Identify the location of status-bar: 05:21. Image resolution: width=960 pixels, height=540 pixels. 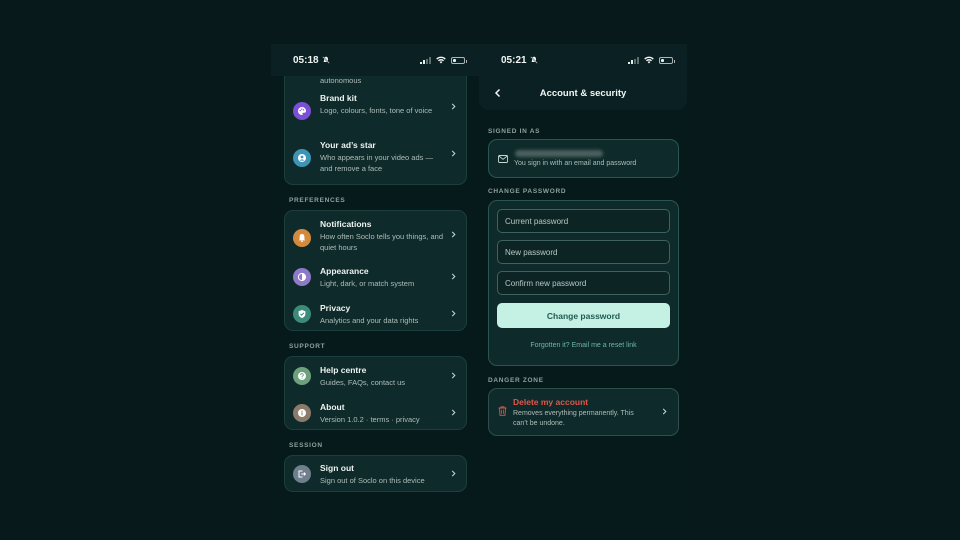
(583, 60).